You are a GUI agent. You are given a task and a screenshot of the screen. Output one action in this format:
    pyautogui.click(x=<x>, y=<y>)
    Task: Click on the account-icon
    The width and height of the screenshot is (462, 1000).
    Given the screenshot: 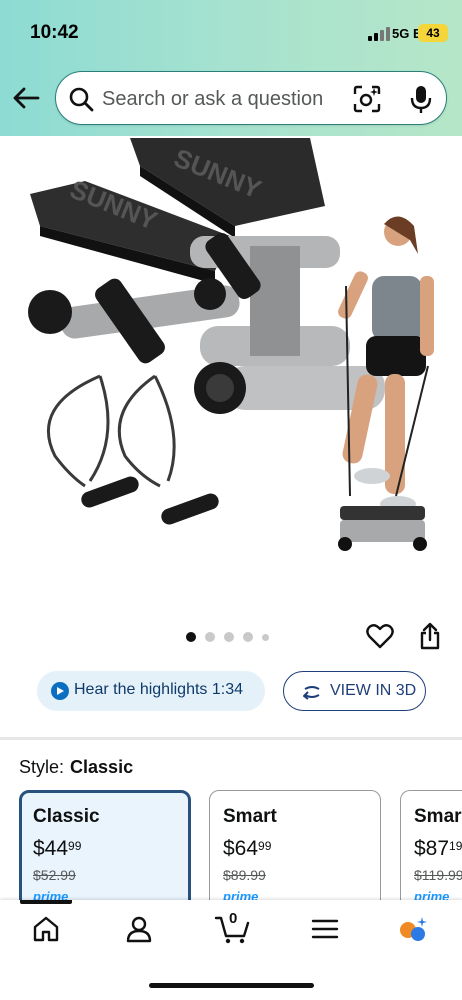 What is the action you would take?
    pyautogui.click(x=139, y=929)
    